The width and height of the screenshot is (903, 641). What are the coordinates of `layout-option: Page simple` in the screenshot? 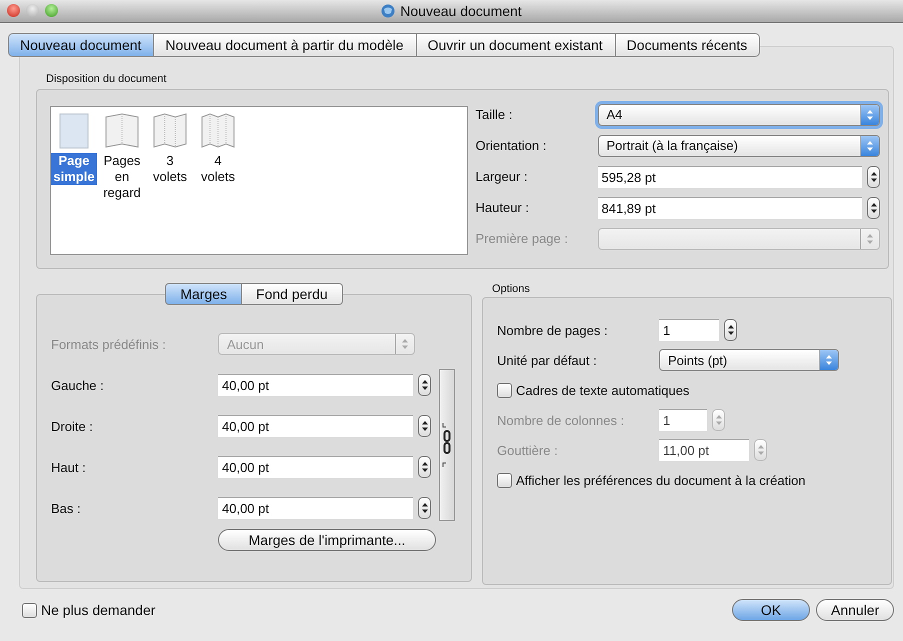 It's located at (74, 169).